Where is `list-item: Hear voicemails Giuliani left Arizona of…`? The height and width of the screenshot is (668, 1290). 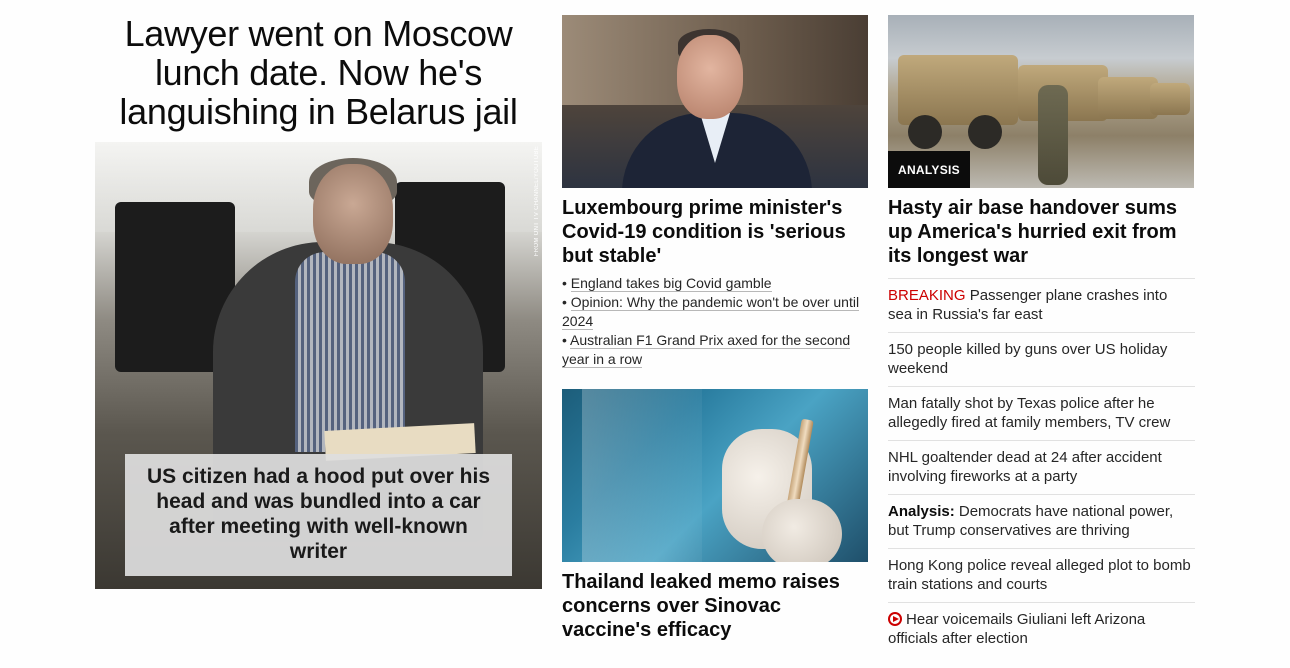 list-item: Hear voicemails Giuliani left Arizona of… is located at coordinates (1041, 629).